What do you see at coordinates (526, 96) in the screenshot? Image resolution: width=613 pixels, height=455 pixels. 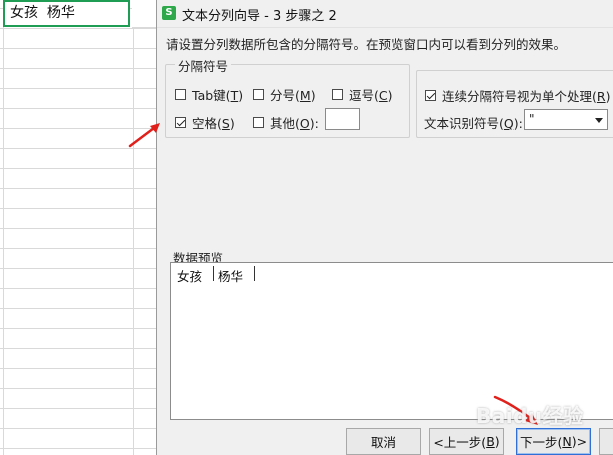 I see `consecutive-checkbox-label: 连续分隔符号视为单个处理(R)` at bounding box center [526, 96].